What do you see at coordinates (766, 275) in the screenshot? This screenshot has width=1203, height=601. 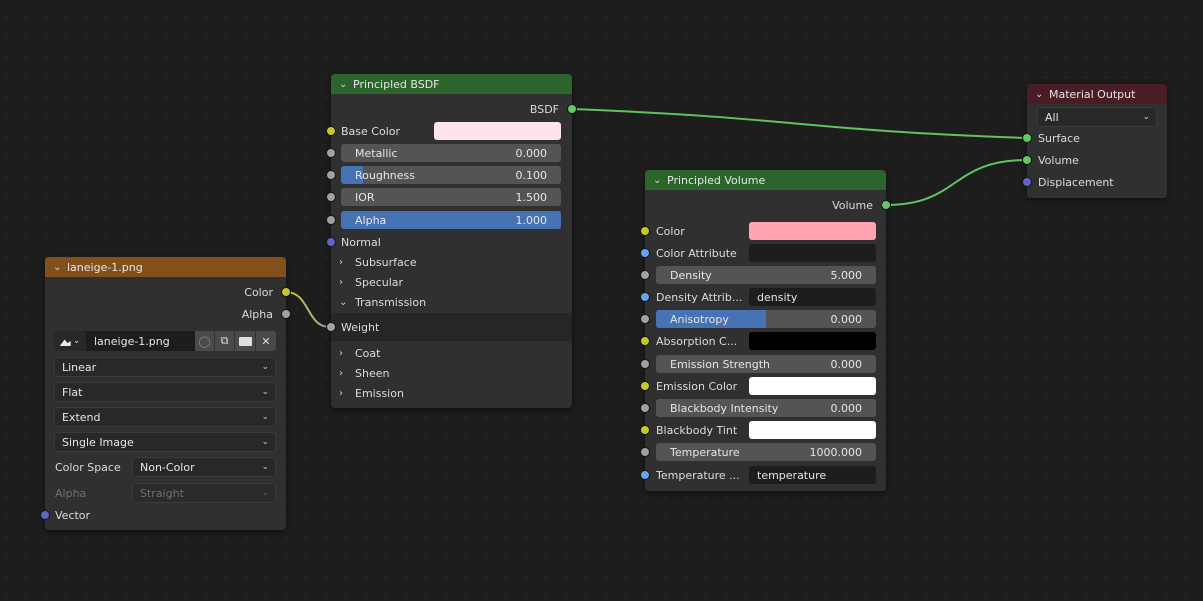 I see `density-slider: Density 5.000` at bounding box center [766, 275].